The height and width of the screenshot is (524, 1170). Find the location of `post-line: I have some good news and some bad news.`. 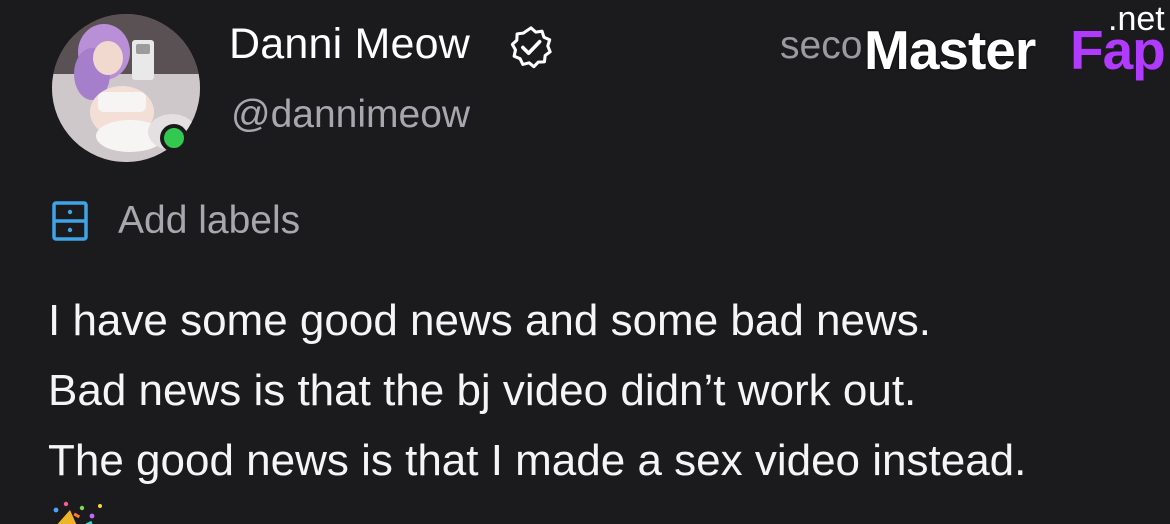

post-line: I have some good news and some bad news. is located at coordinates (489, 320).